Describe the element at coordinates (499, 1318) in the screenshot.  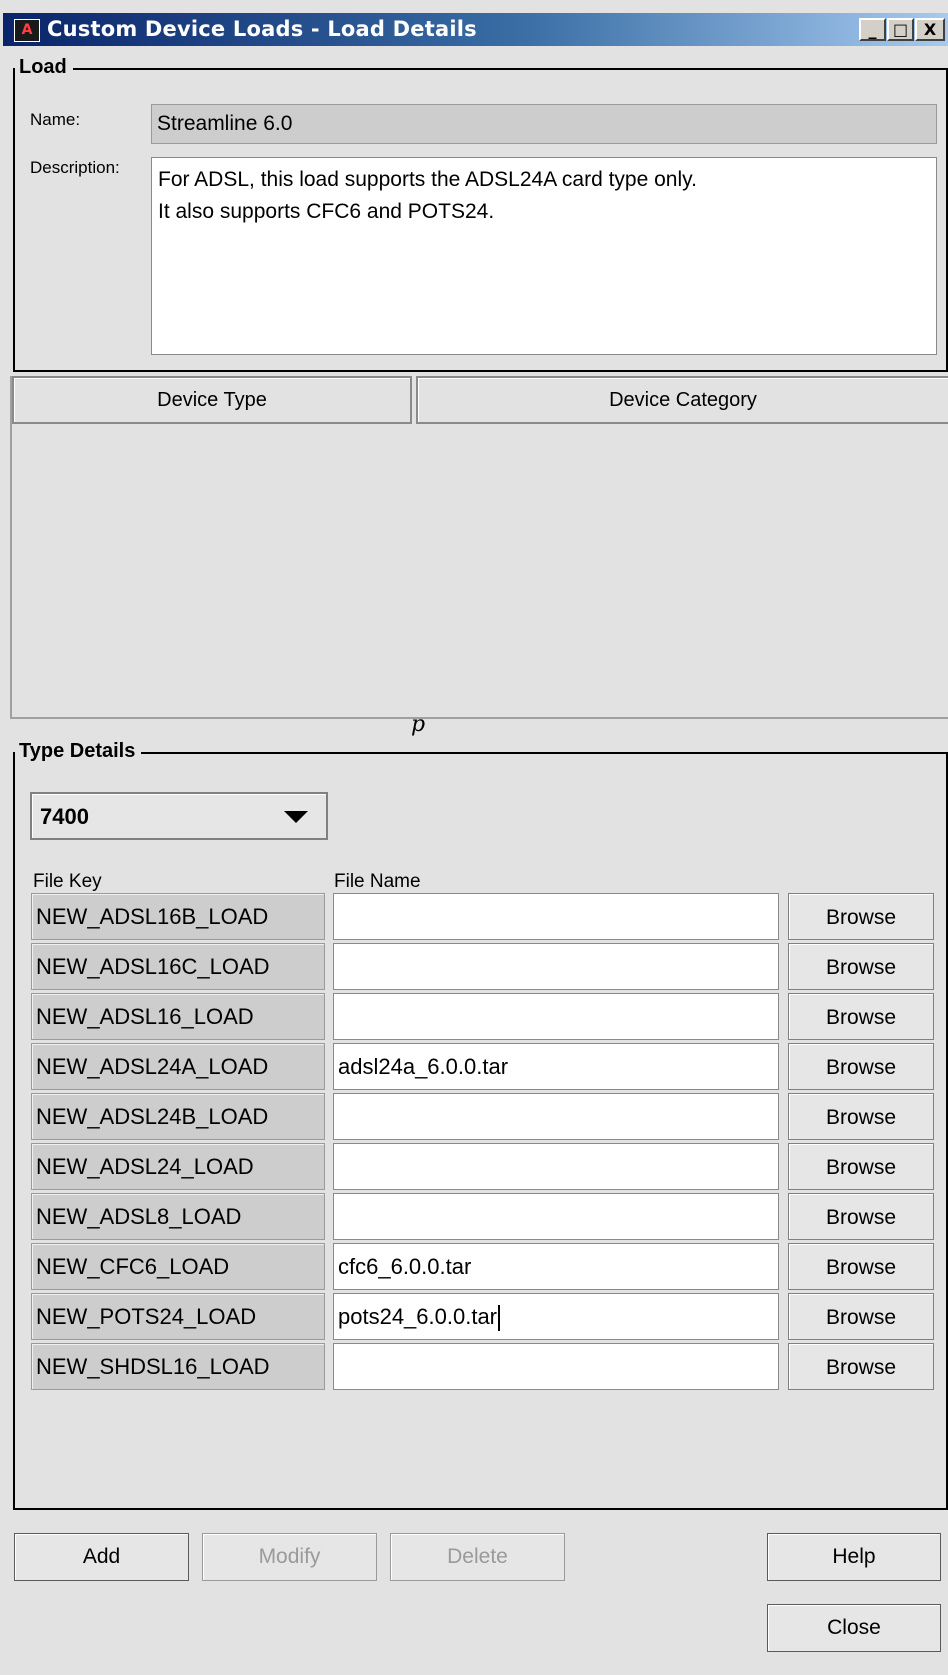
I see `text-caret` at that location.